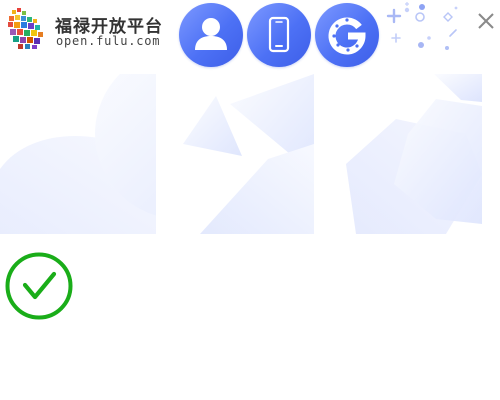 This screenshot has height=400, width=500. I want to click on close-icon, so click(486, 21).